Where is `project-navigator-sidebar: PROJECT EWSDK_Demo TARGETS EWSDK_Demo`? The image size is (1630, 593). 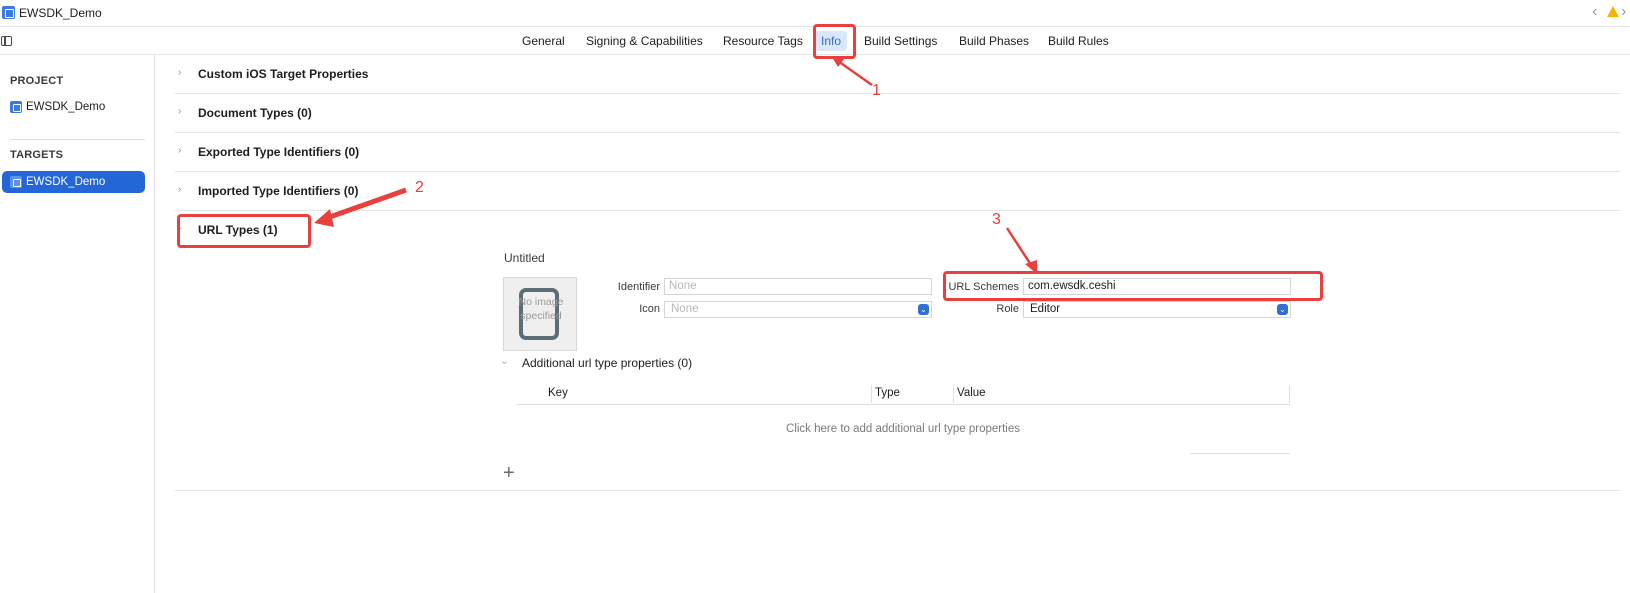 project-navigator-sidebar: PROJECT EWSDK_Demo TARGETS EWSDK_Demo is located at coordinates (77, 324).